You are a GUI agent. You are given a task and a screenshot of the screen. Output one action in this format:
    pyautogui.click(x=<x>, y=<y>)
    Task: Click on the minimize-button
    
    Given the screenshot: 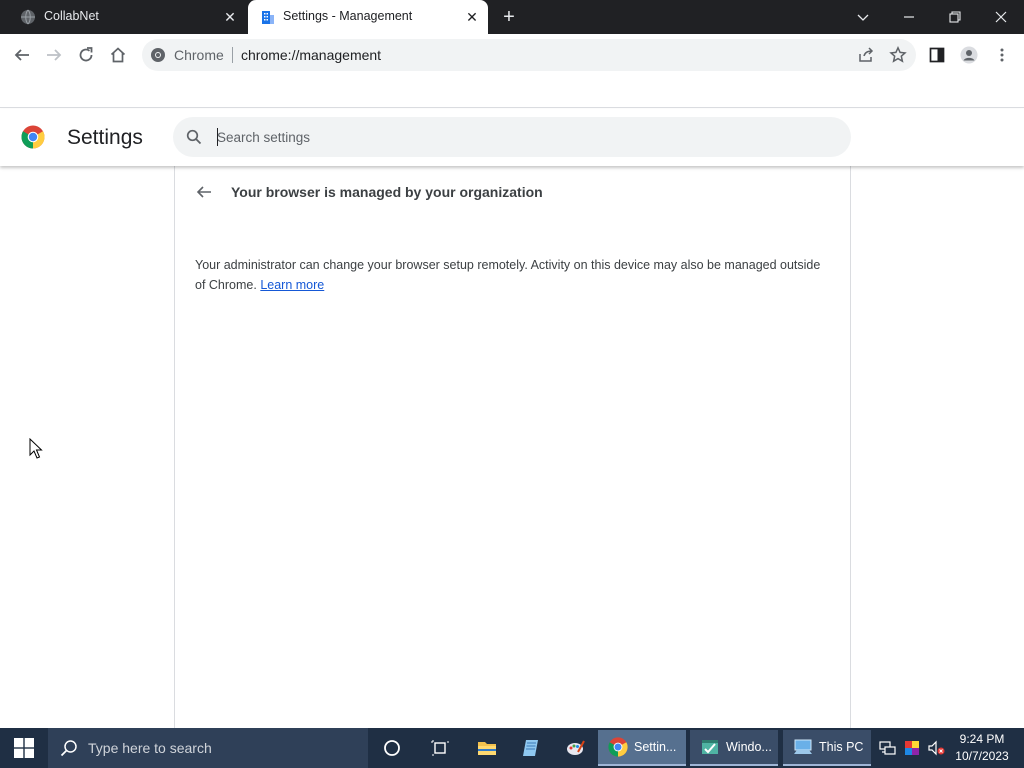 What is the action you would take?
    pyautogui.click(x=909, y=17)
    